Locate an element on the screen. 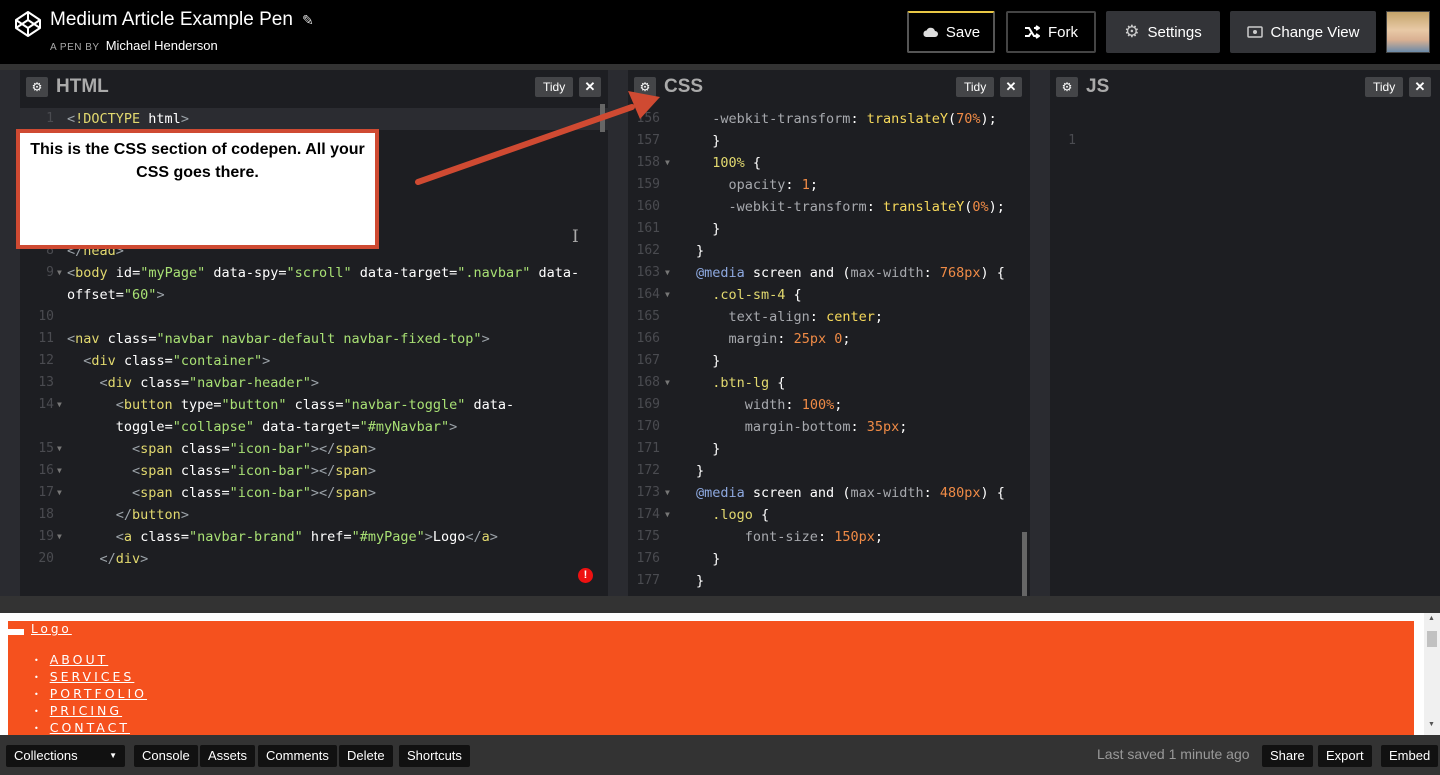 The image size is (1440, 775). error-icon: ! is located at coordinates (585, 575).